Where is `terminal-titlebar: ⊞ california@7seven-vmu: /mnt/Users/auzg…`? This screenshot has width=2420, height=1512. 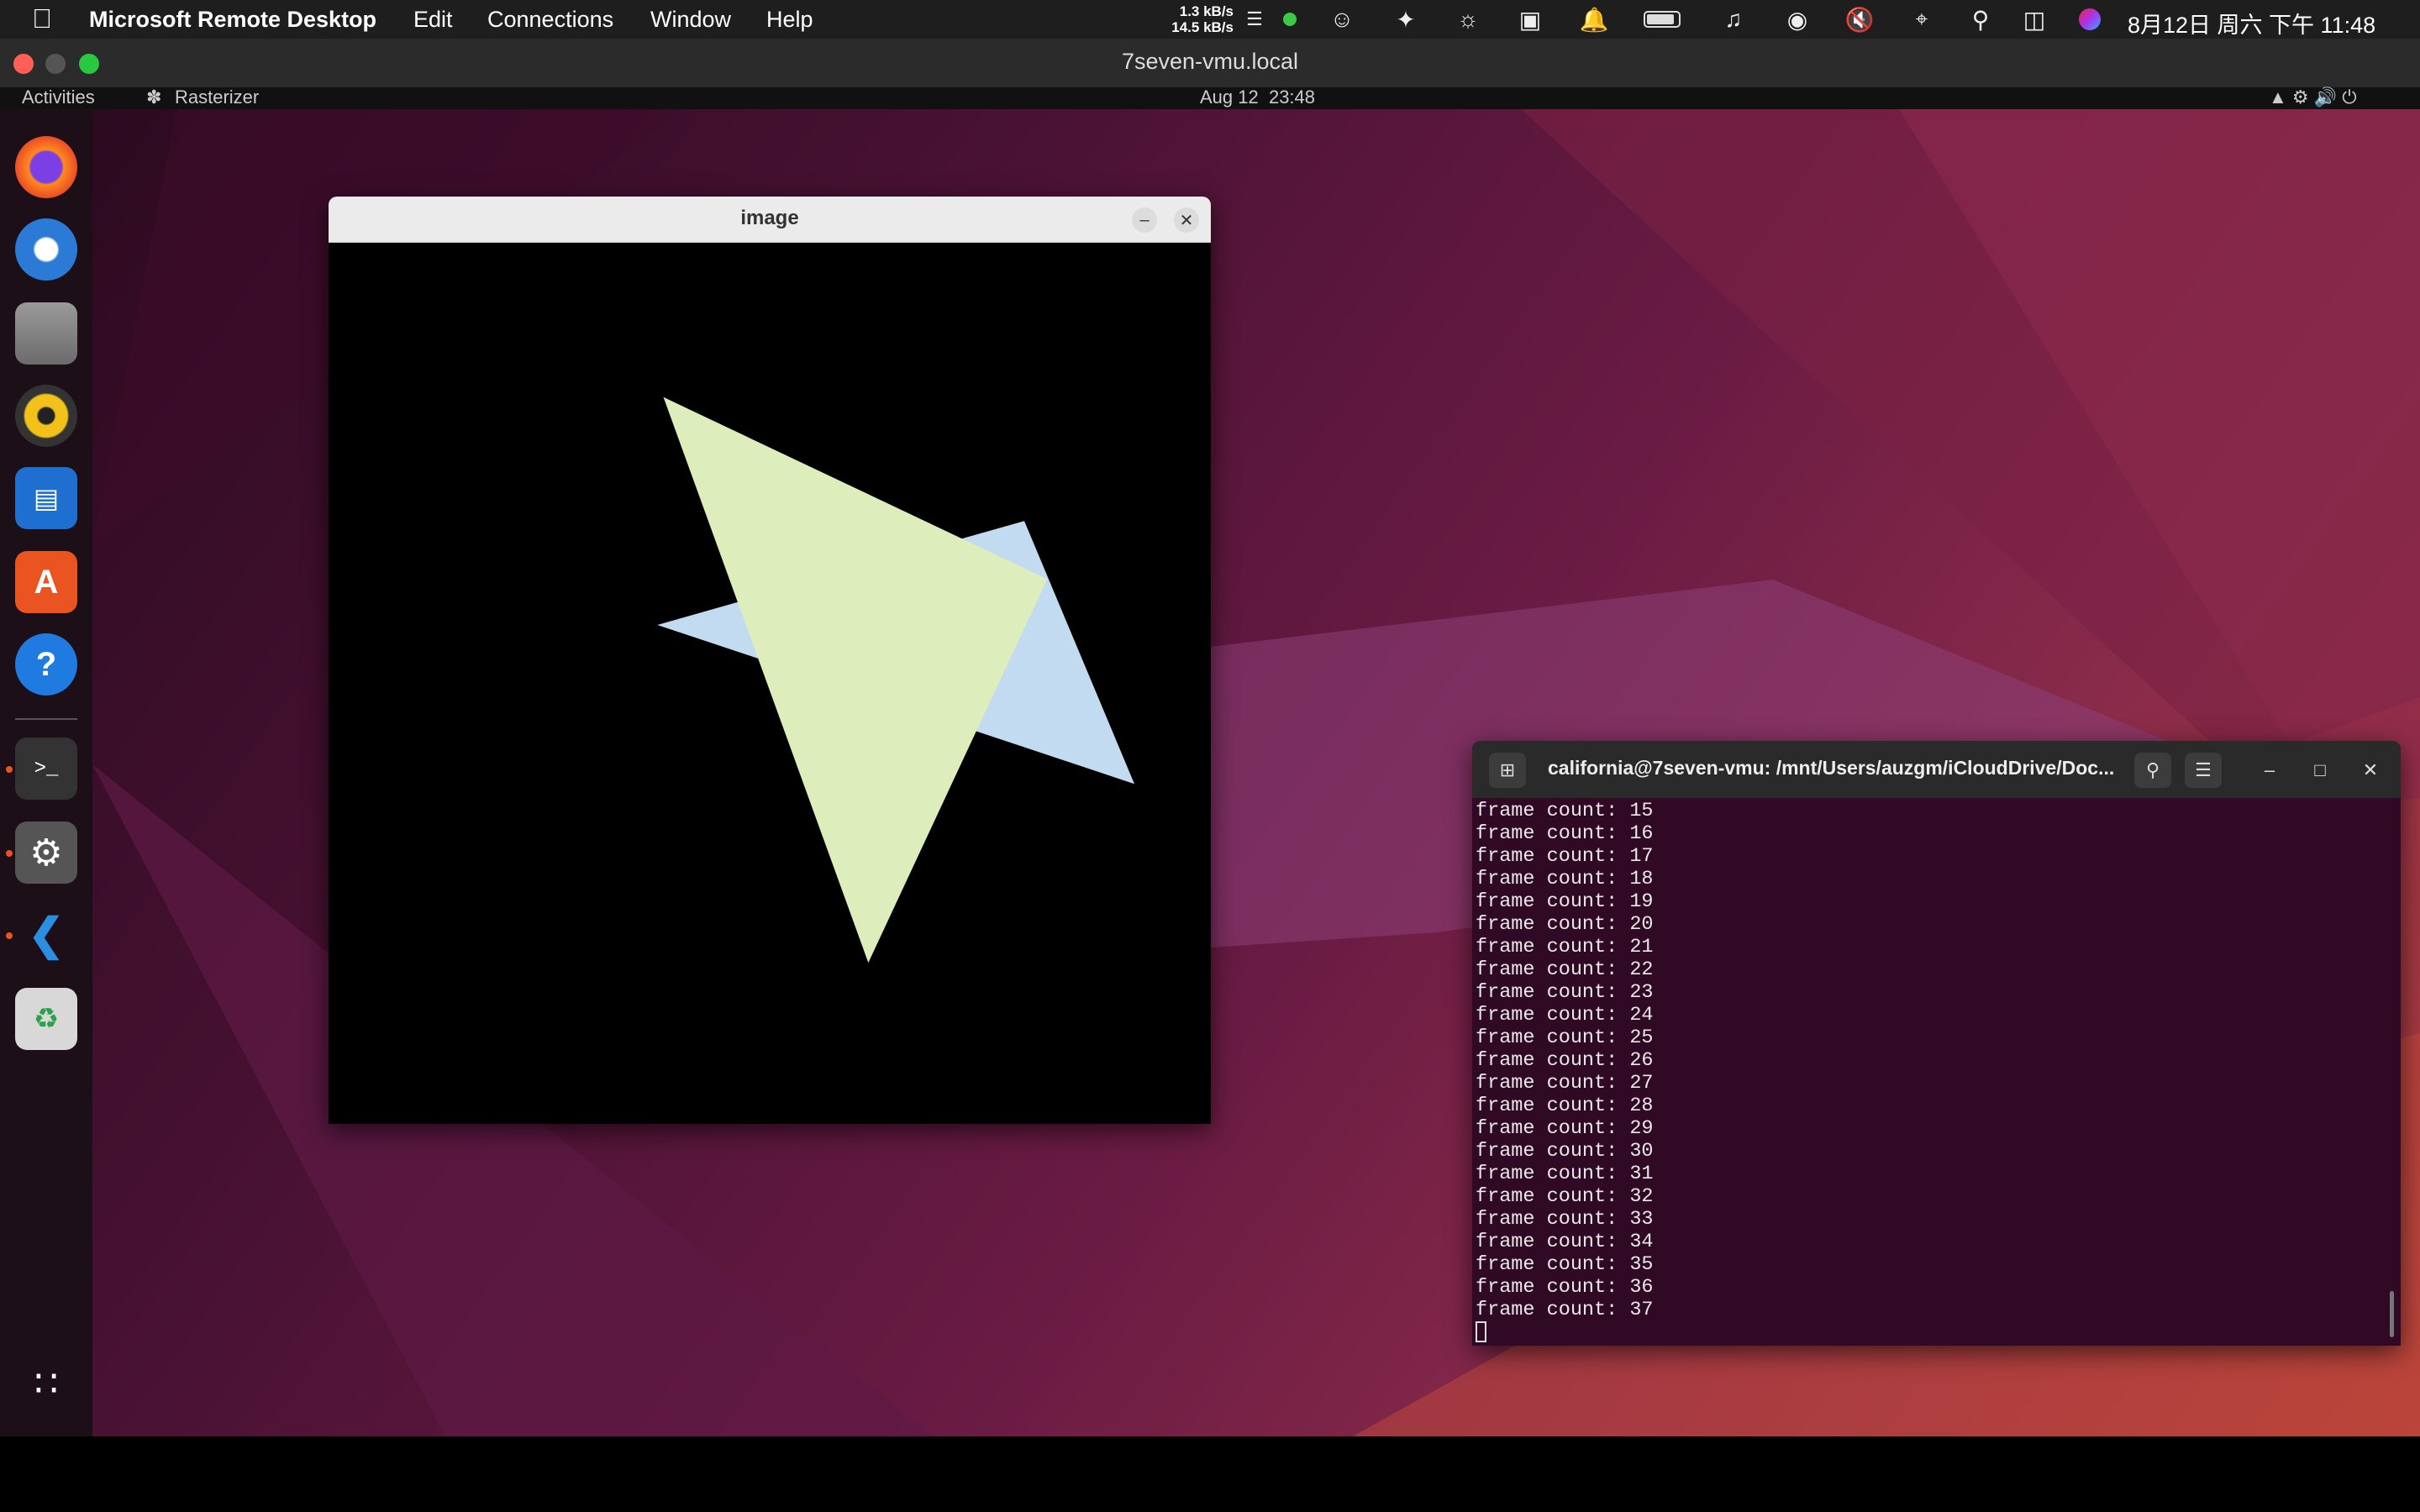
terminal-titlebar: ⊞ california@7seven-vmu: /mnt/Users/auzg… is located at coordinates (1936, 769).